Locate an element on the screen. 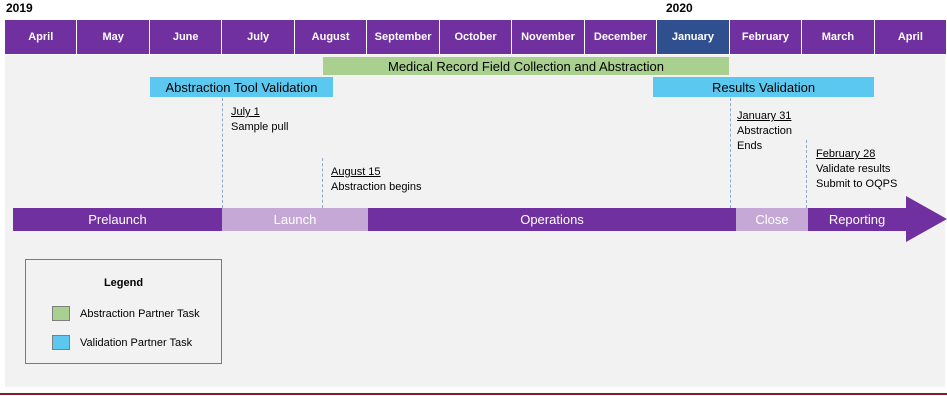 This screenshot has height=396, width=947. milestone-text: Ends is located at coordinates (750, 146).